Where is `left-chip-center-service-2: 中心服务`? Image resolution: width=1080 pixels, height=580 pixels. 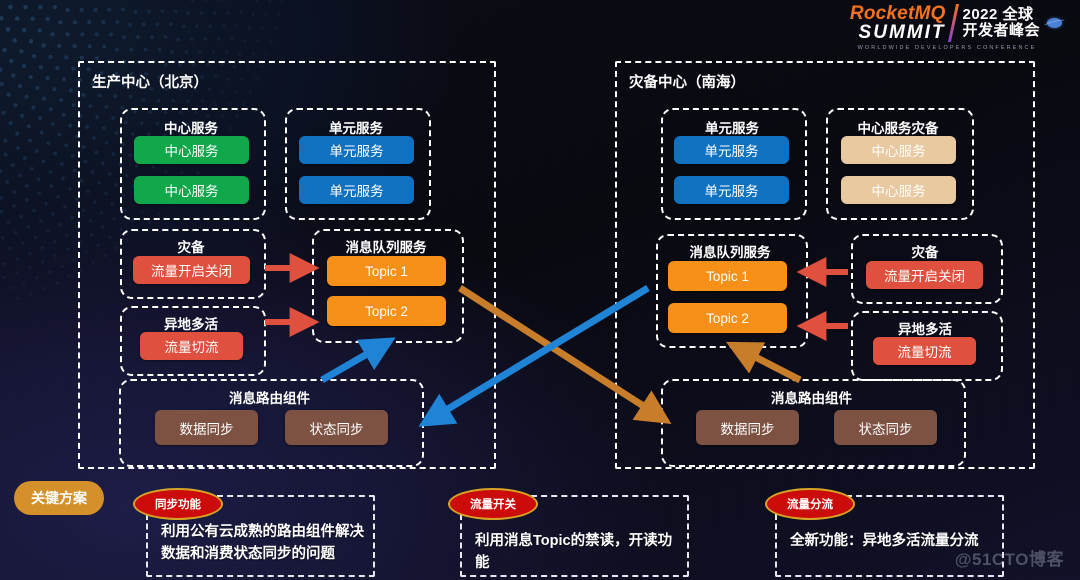
left-chip-center-service-2: 中心服务 is located at coordinates (191, 190).